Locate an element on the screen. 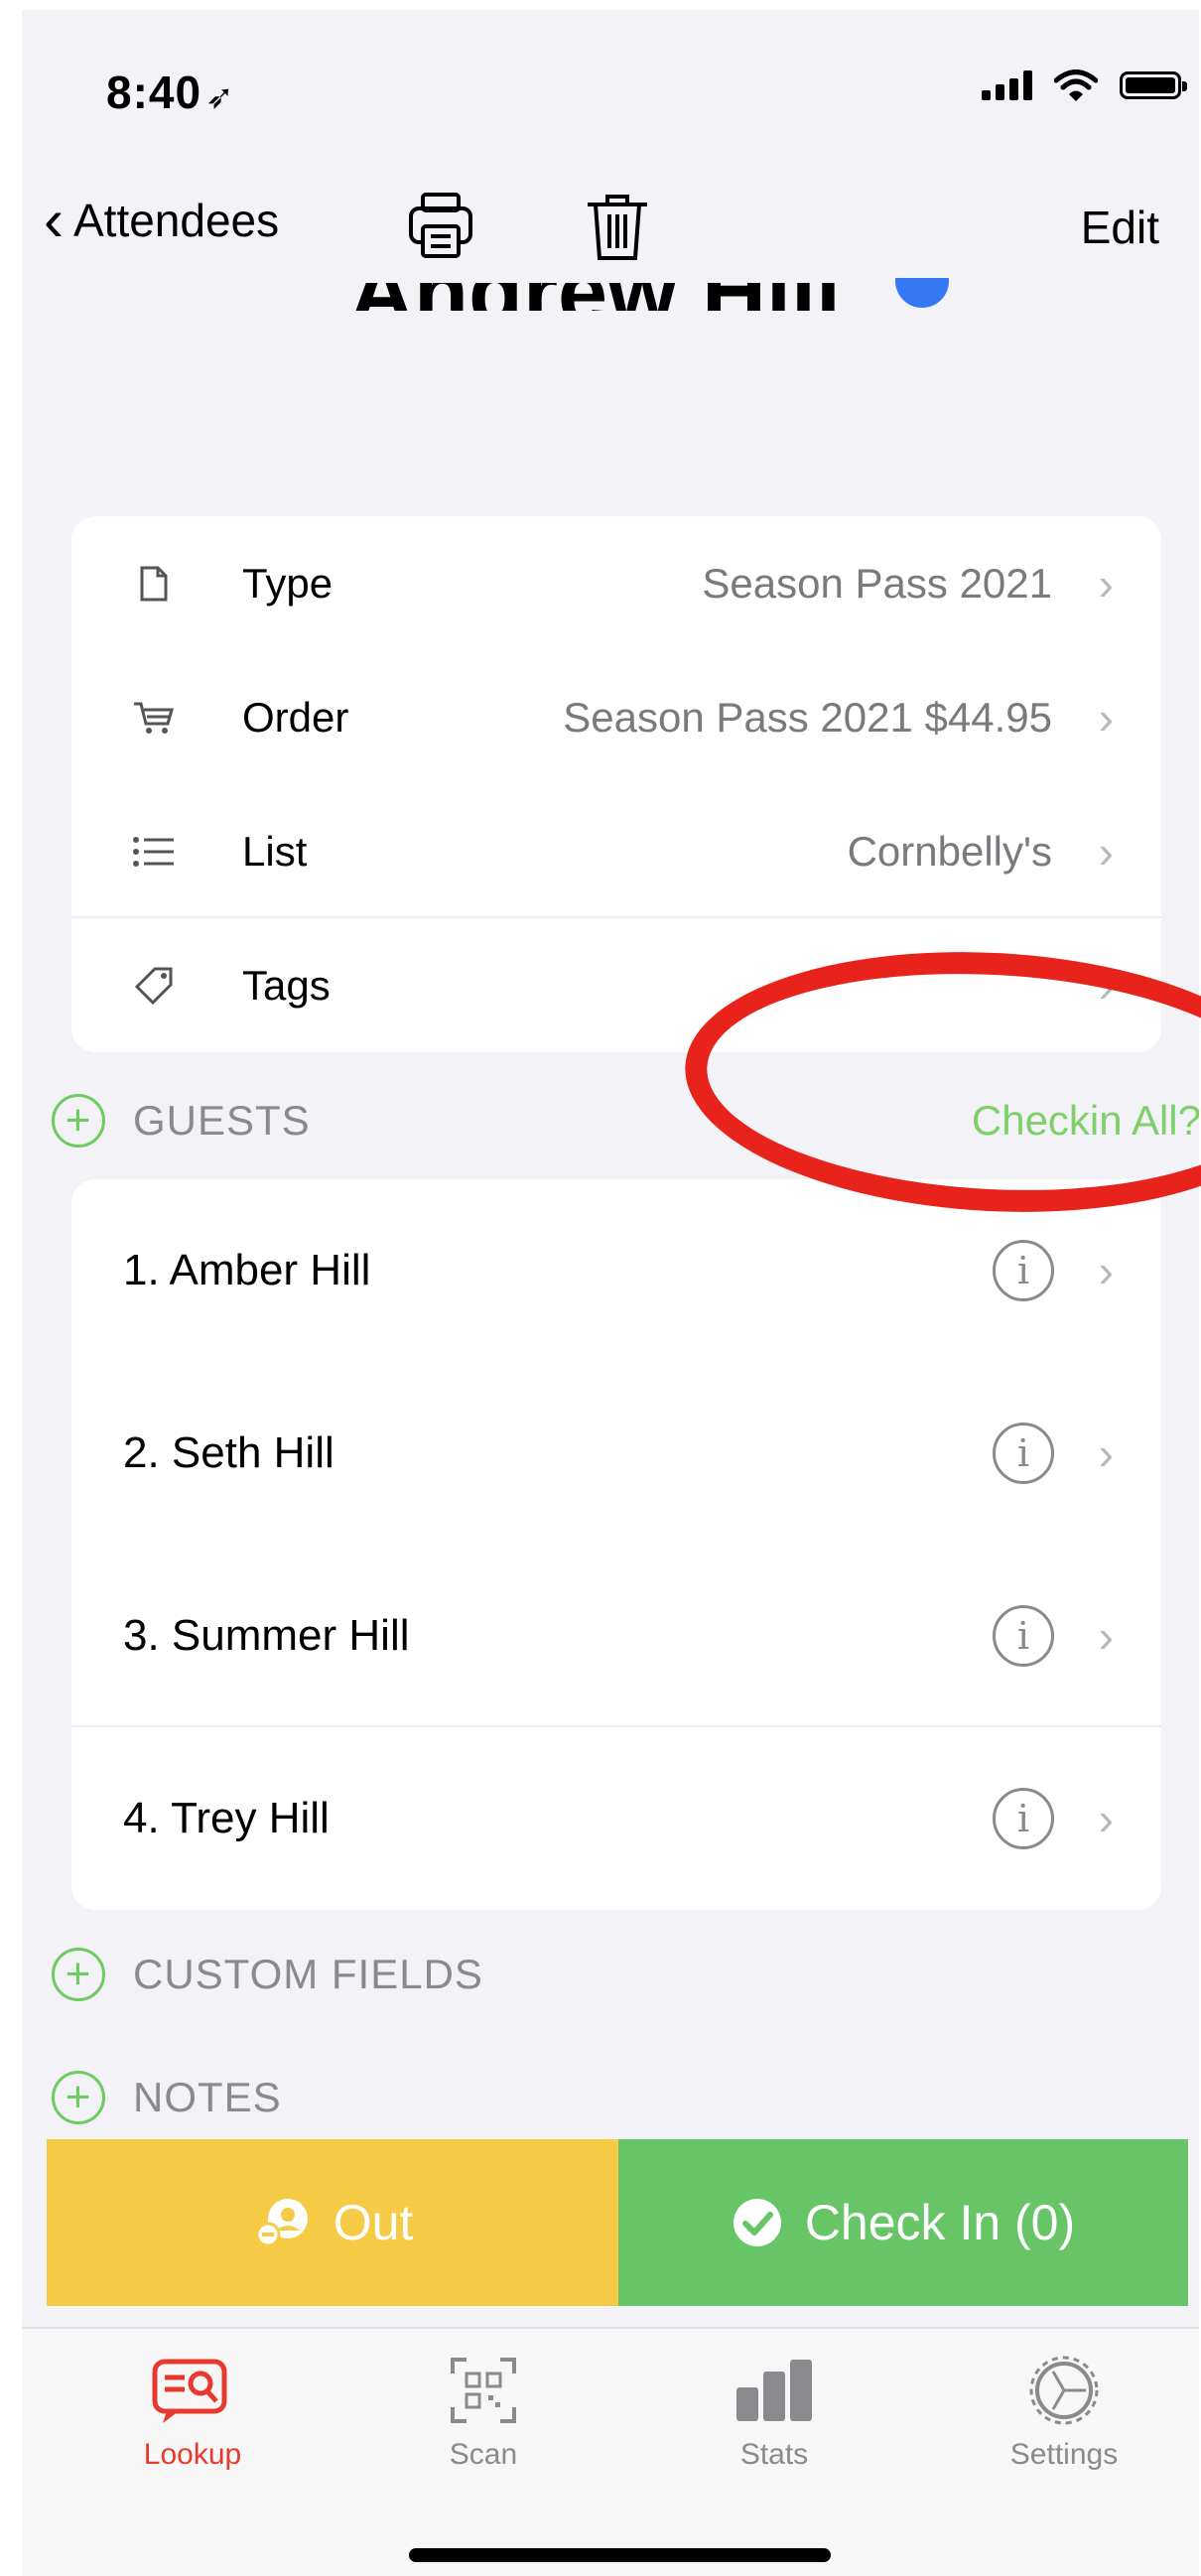 The width and height of the screenshot is (1201, 2576). tab-label: Stats is located at coordinates (774, 2455).